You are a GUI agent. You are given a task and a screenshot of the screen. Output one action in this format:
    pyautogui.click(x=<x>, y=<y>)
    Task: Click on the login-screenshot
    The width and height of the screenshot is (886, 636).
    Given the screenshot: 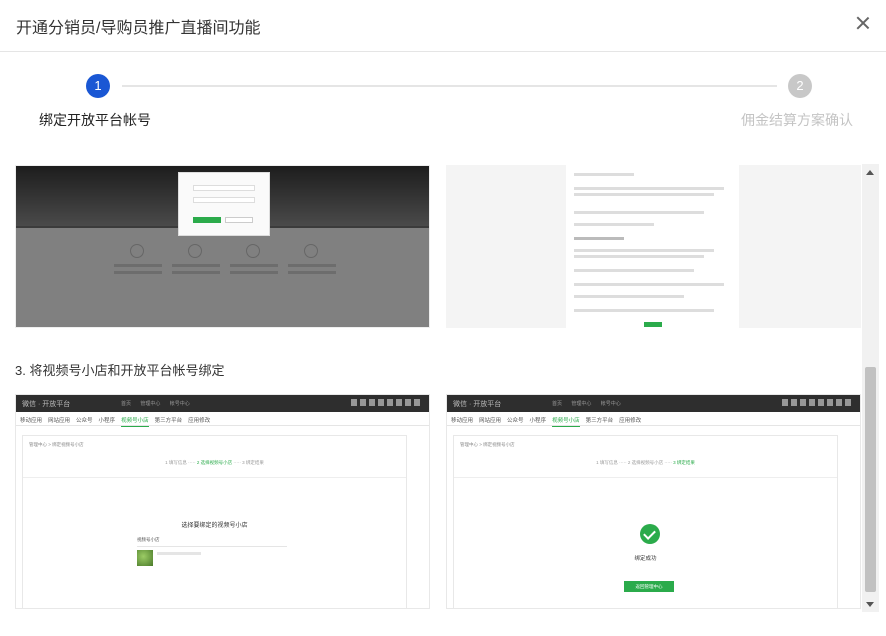 What is the action you would take?
    pyautogui.click(x=222, y=246)
    